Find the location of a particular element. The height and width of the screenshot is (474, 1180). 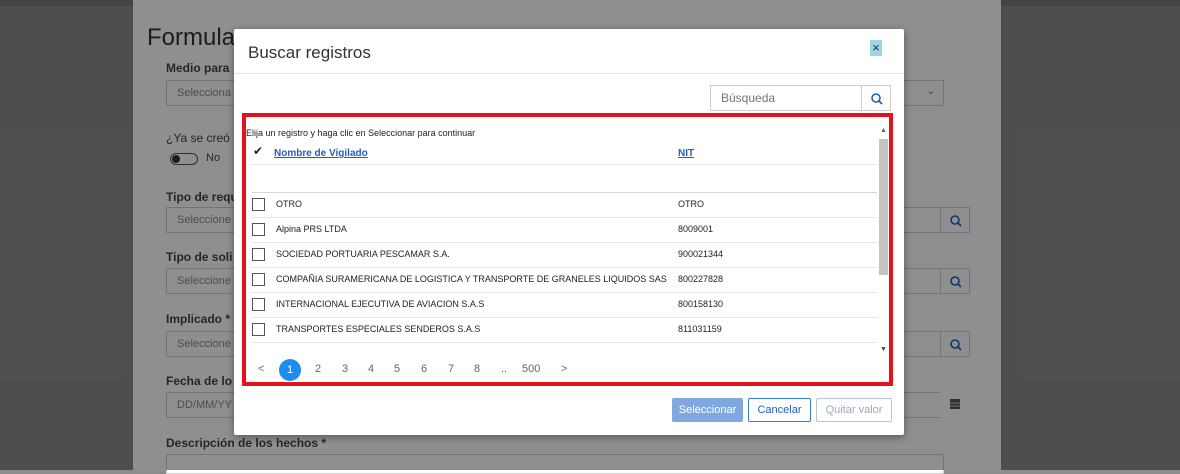

column-header-nit: NIT is located at coordinates (686, 153).